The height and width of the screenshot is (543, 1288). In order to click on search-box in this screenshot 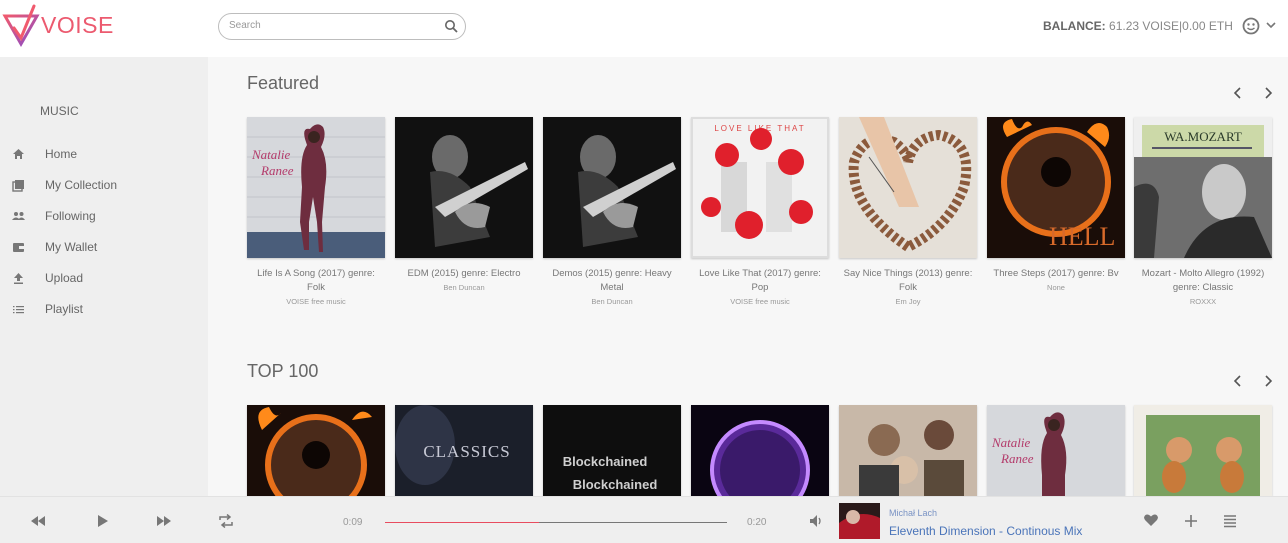, I will do `click(342, 26)`.